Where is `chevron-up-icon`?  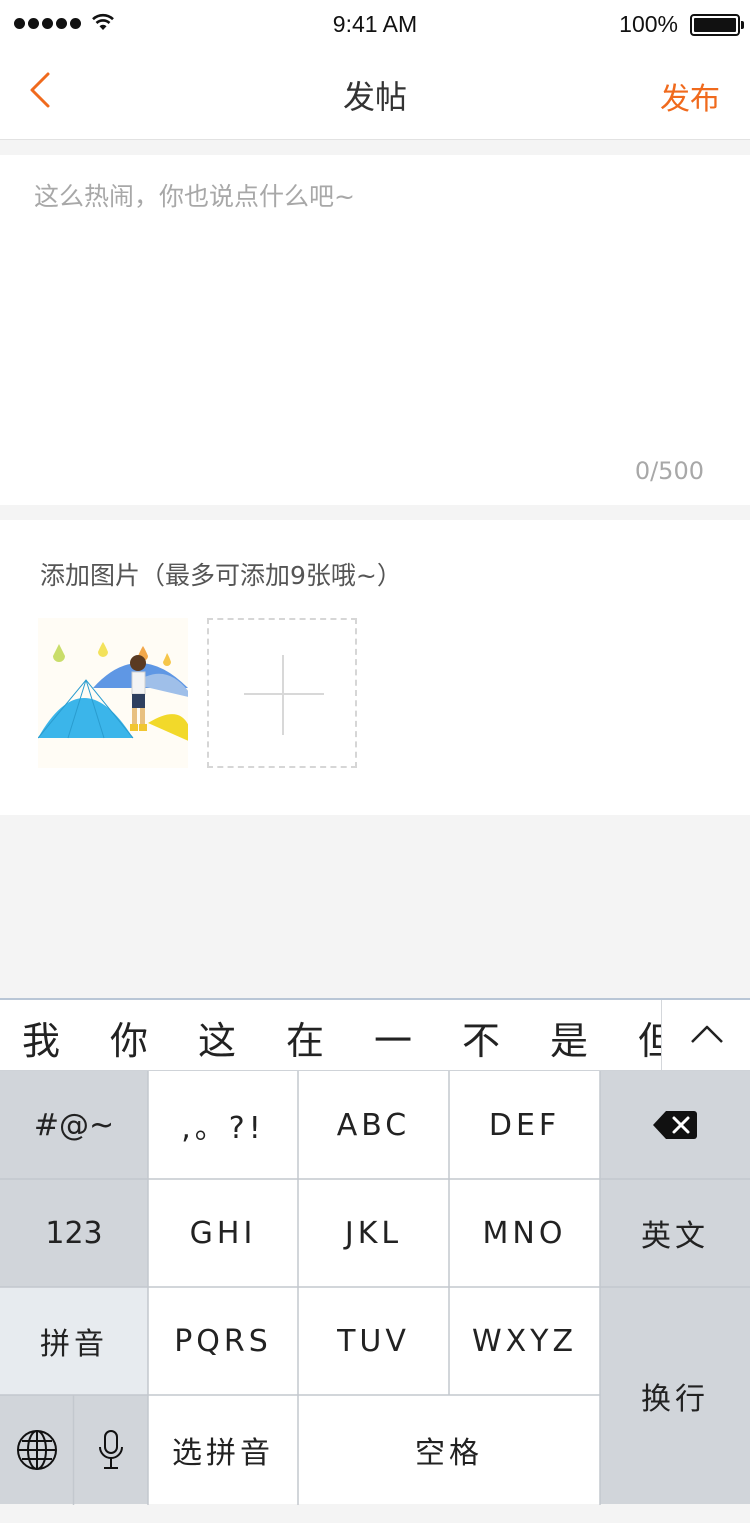 chevron-up-icon is located at coordinates (707, 1034).